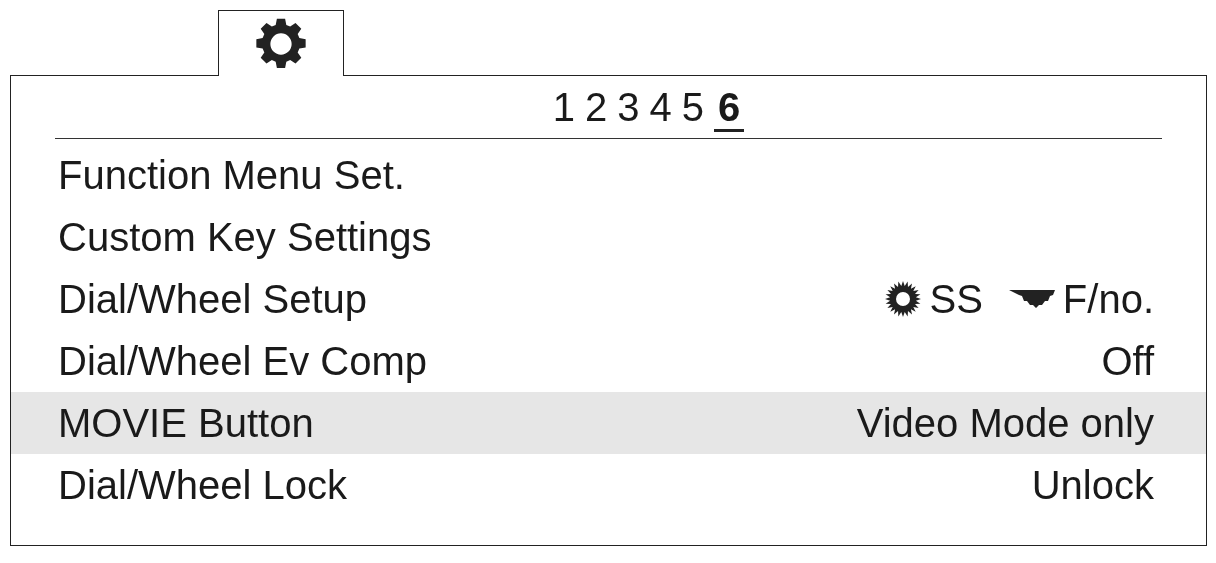 The width and height of the screenshot is (1216, 563). What do you see at coordinates (1005, 423) in the screenshot?
I see `menu-value: Video Mode only` at bounding box center [1005, 423].